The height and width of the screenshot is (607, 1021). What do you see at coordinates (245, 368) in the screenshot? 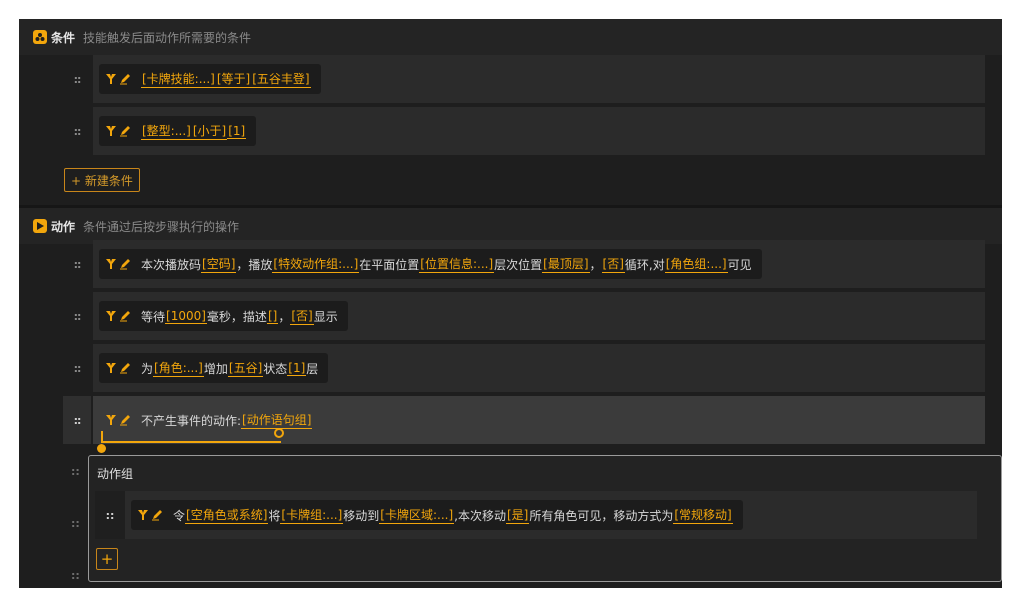
I see `parameter-token: [五谷]` at bounding box center [245, 368].